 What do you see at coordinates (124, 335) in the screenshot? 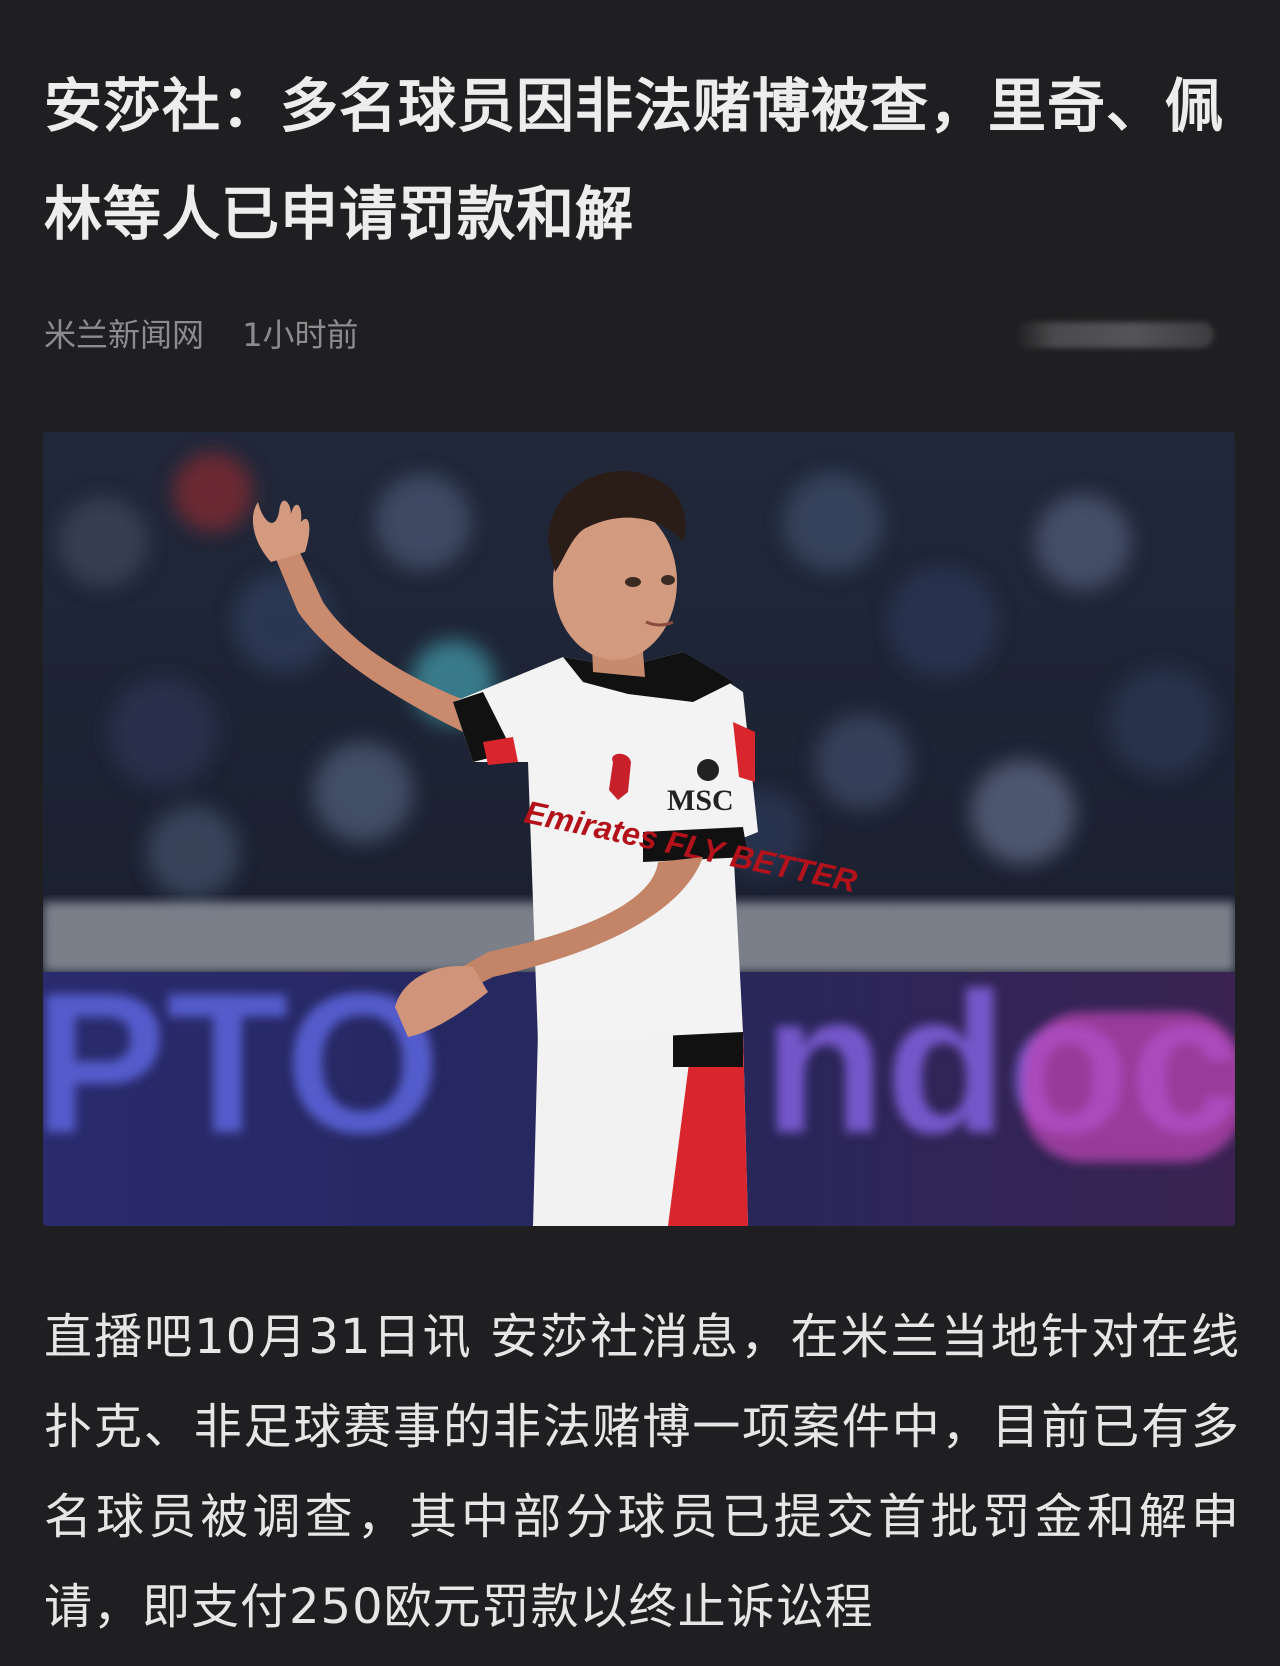
I see `article-source: 米兰新闻网` at bounding box center [124, 335].